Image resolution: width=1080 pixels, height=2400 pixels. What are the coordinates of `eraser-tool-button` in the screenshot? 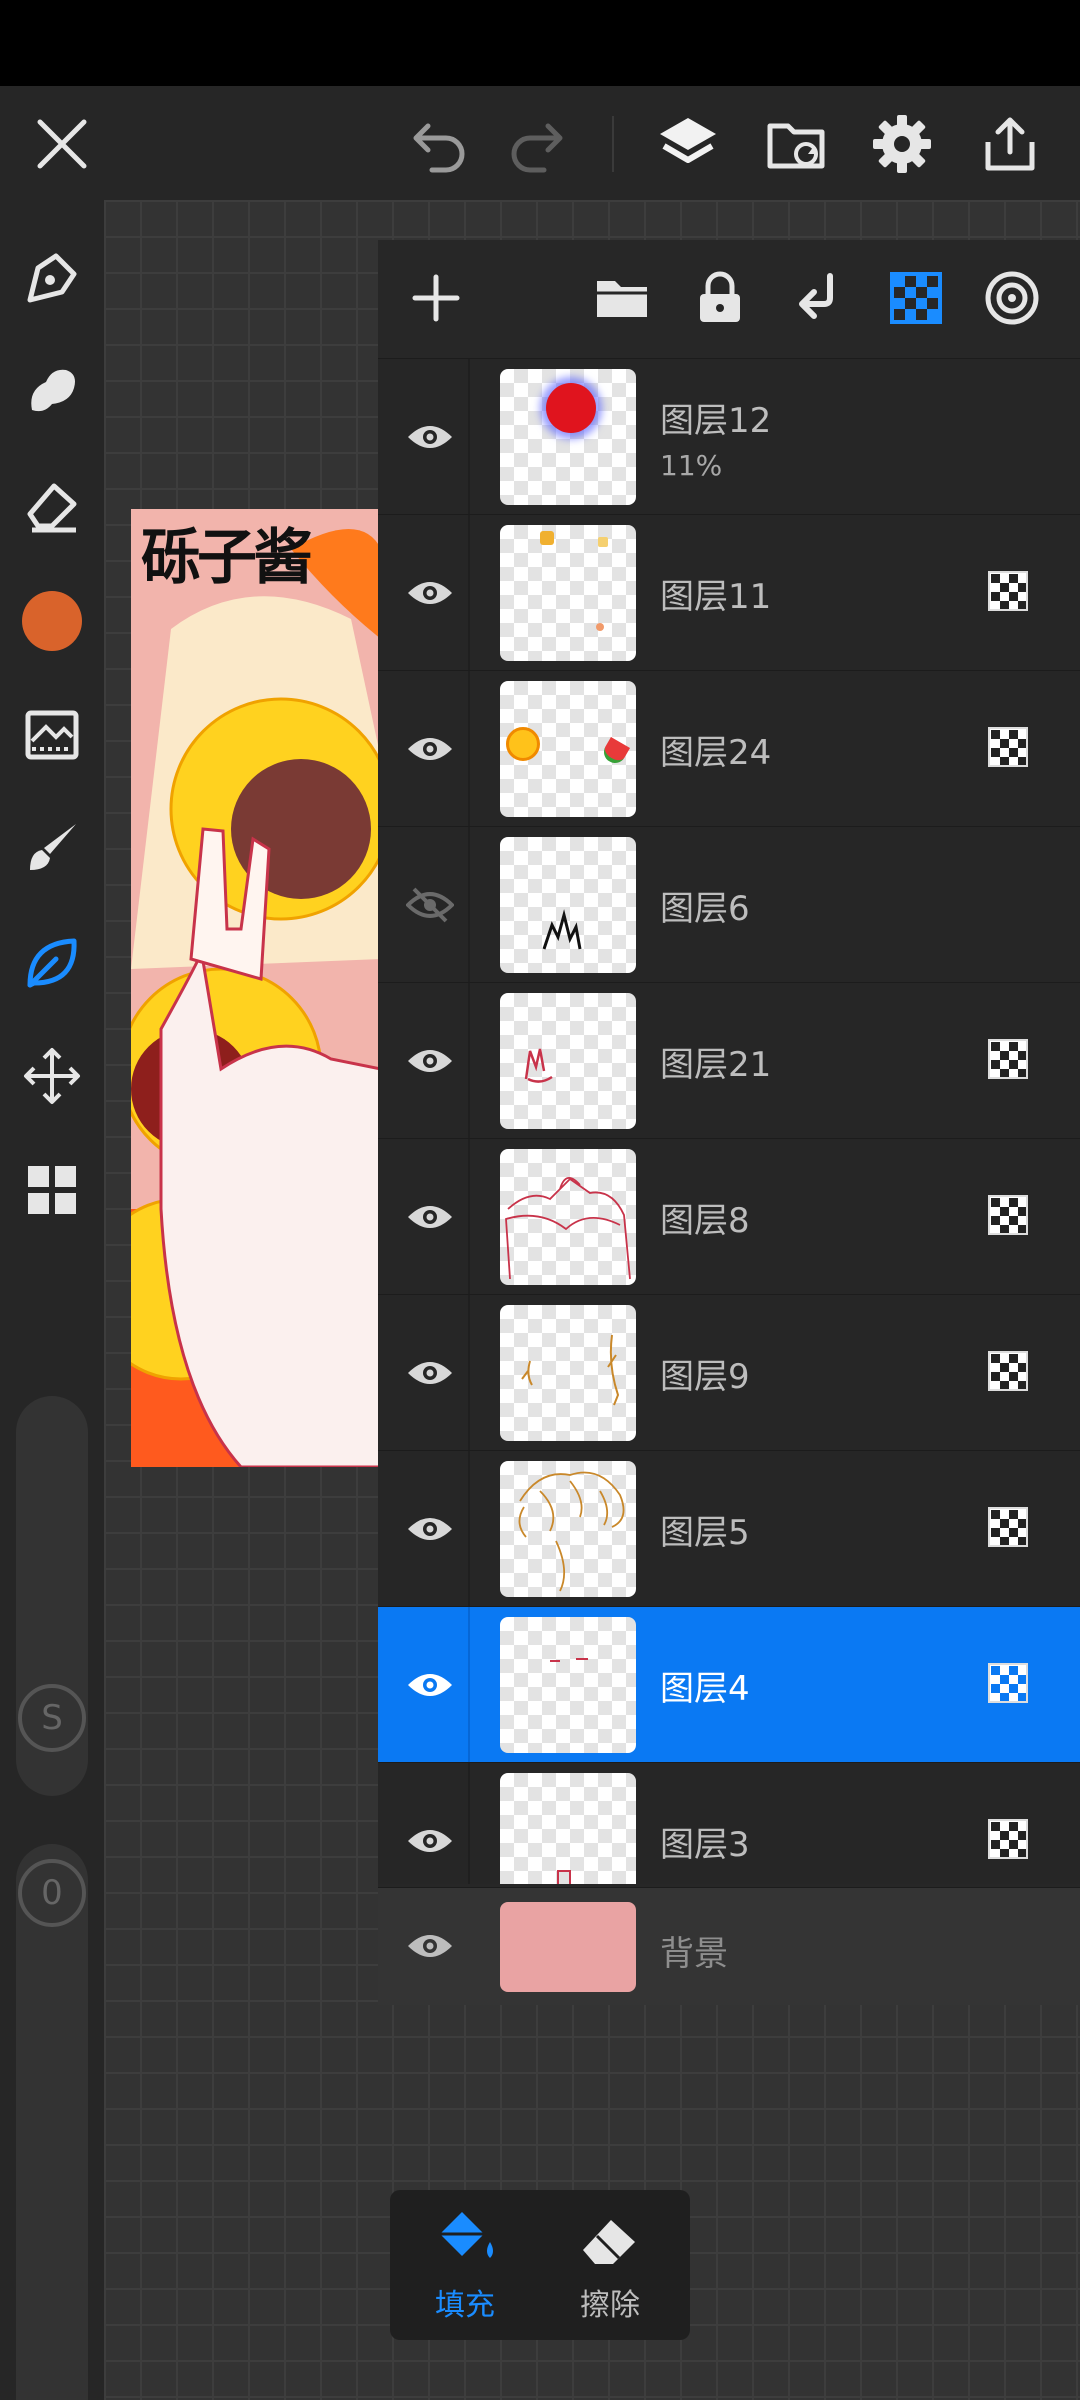 It's located at (52, 504).